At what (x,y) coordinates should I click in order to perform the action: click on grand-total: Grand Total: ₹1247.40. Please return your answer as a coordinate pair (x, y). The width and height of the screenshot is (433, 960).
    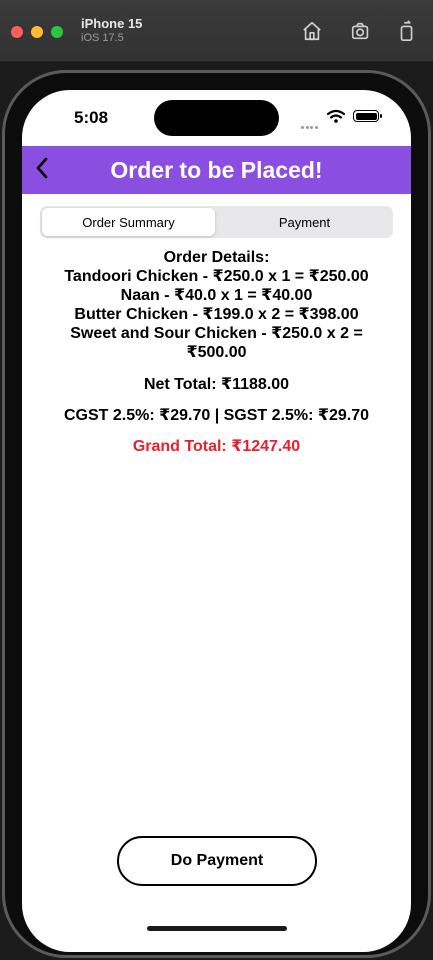
    Looking at the image, I should click on (216, 446).